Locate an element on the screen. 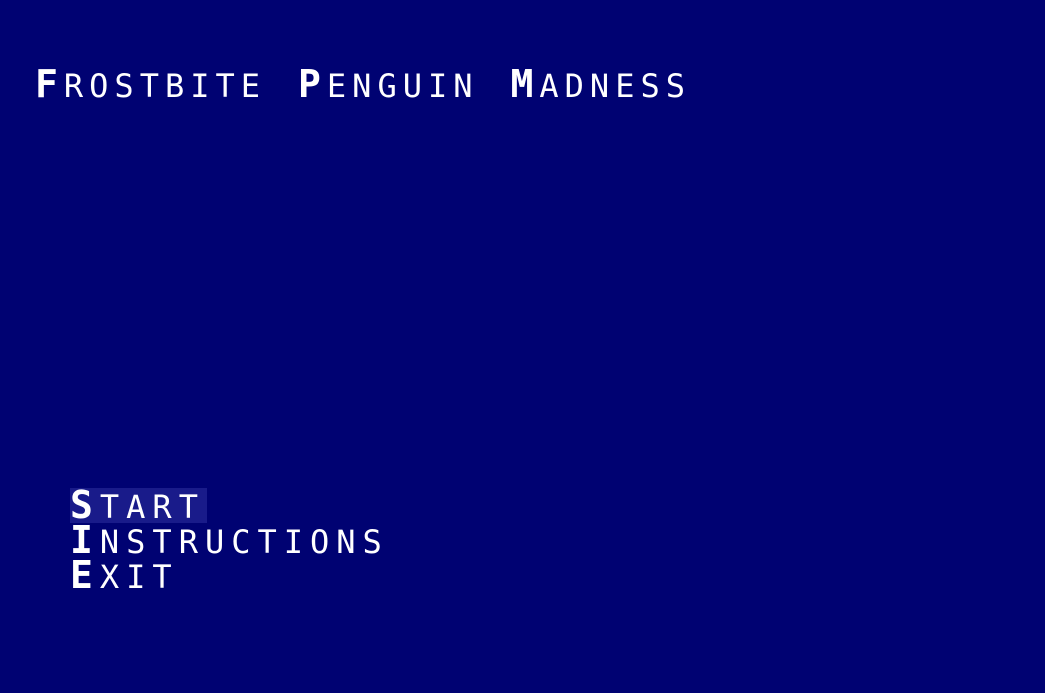  main-menu: START INSTRUCTIONS EXIT is located at coordinates (230, 540).